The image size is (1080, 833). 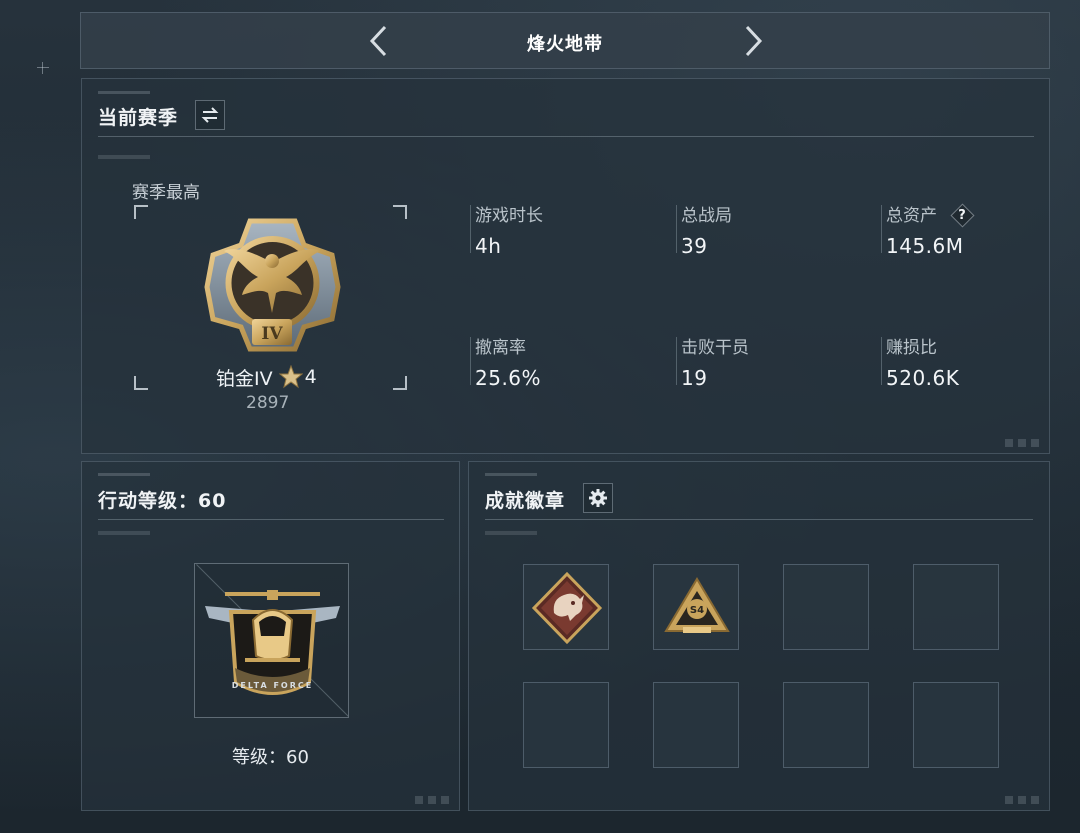 I want to click on chevron-right-icon, so click(x=754, y=41).